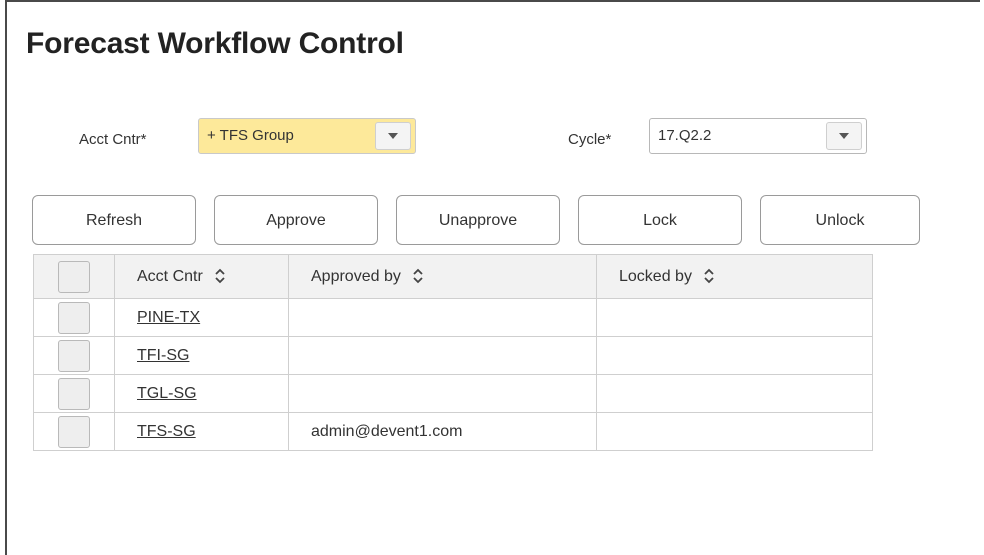  What do you see at coordinates (442, 431) in the screenshot?
I see `approved-by-cell: admin@devent1.com` at bounding box center [442, 431].